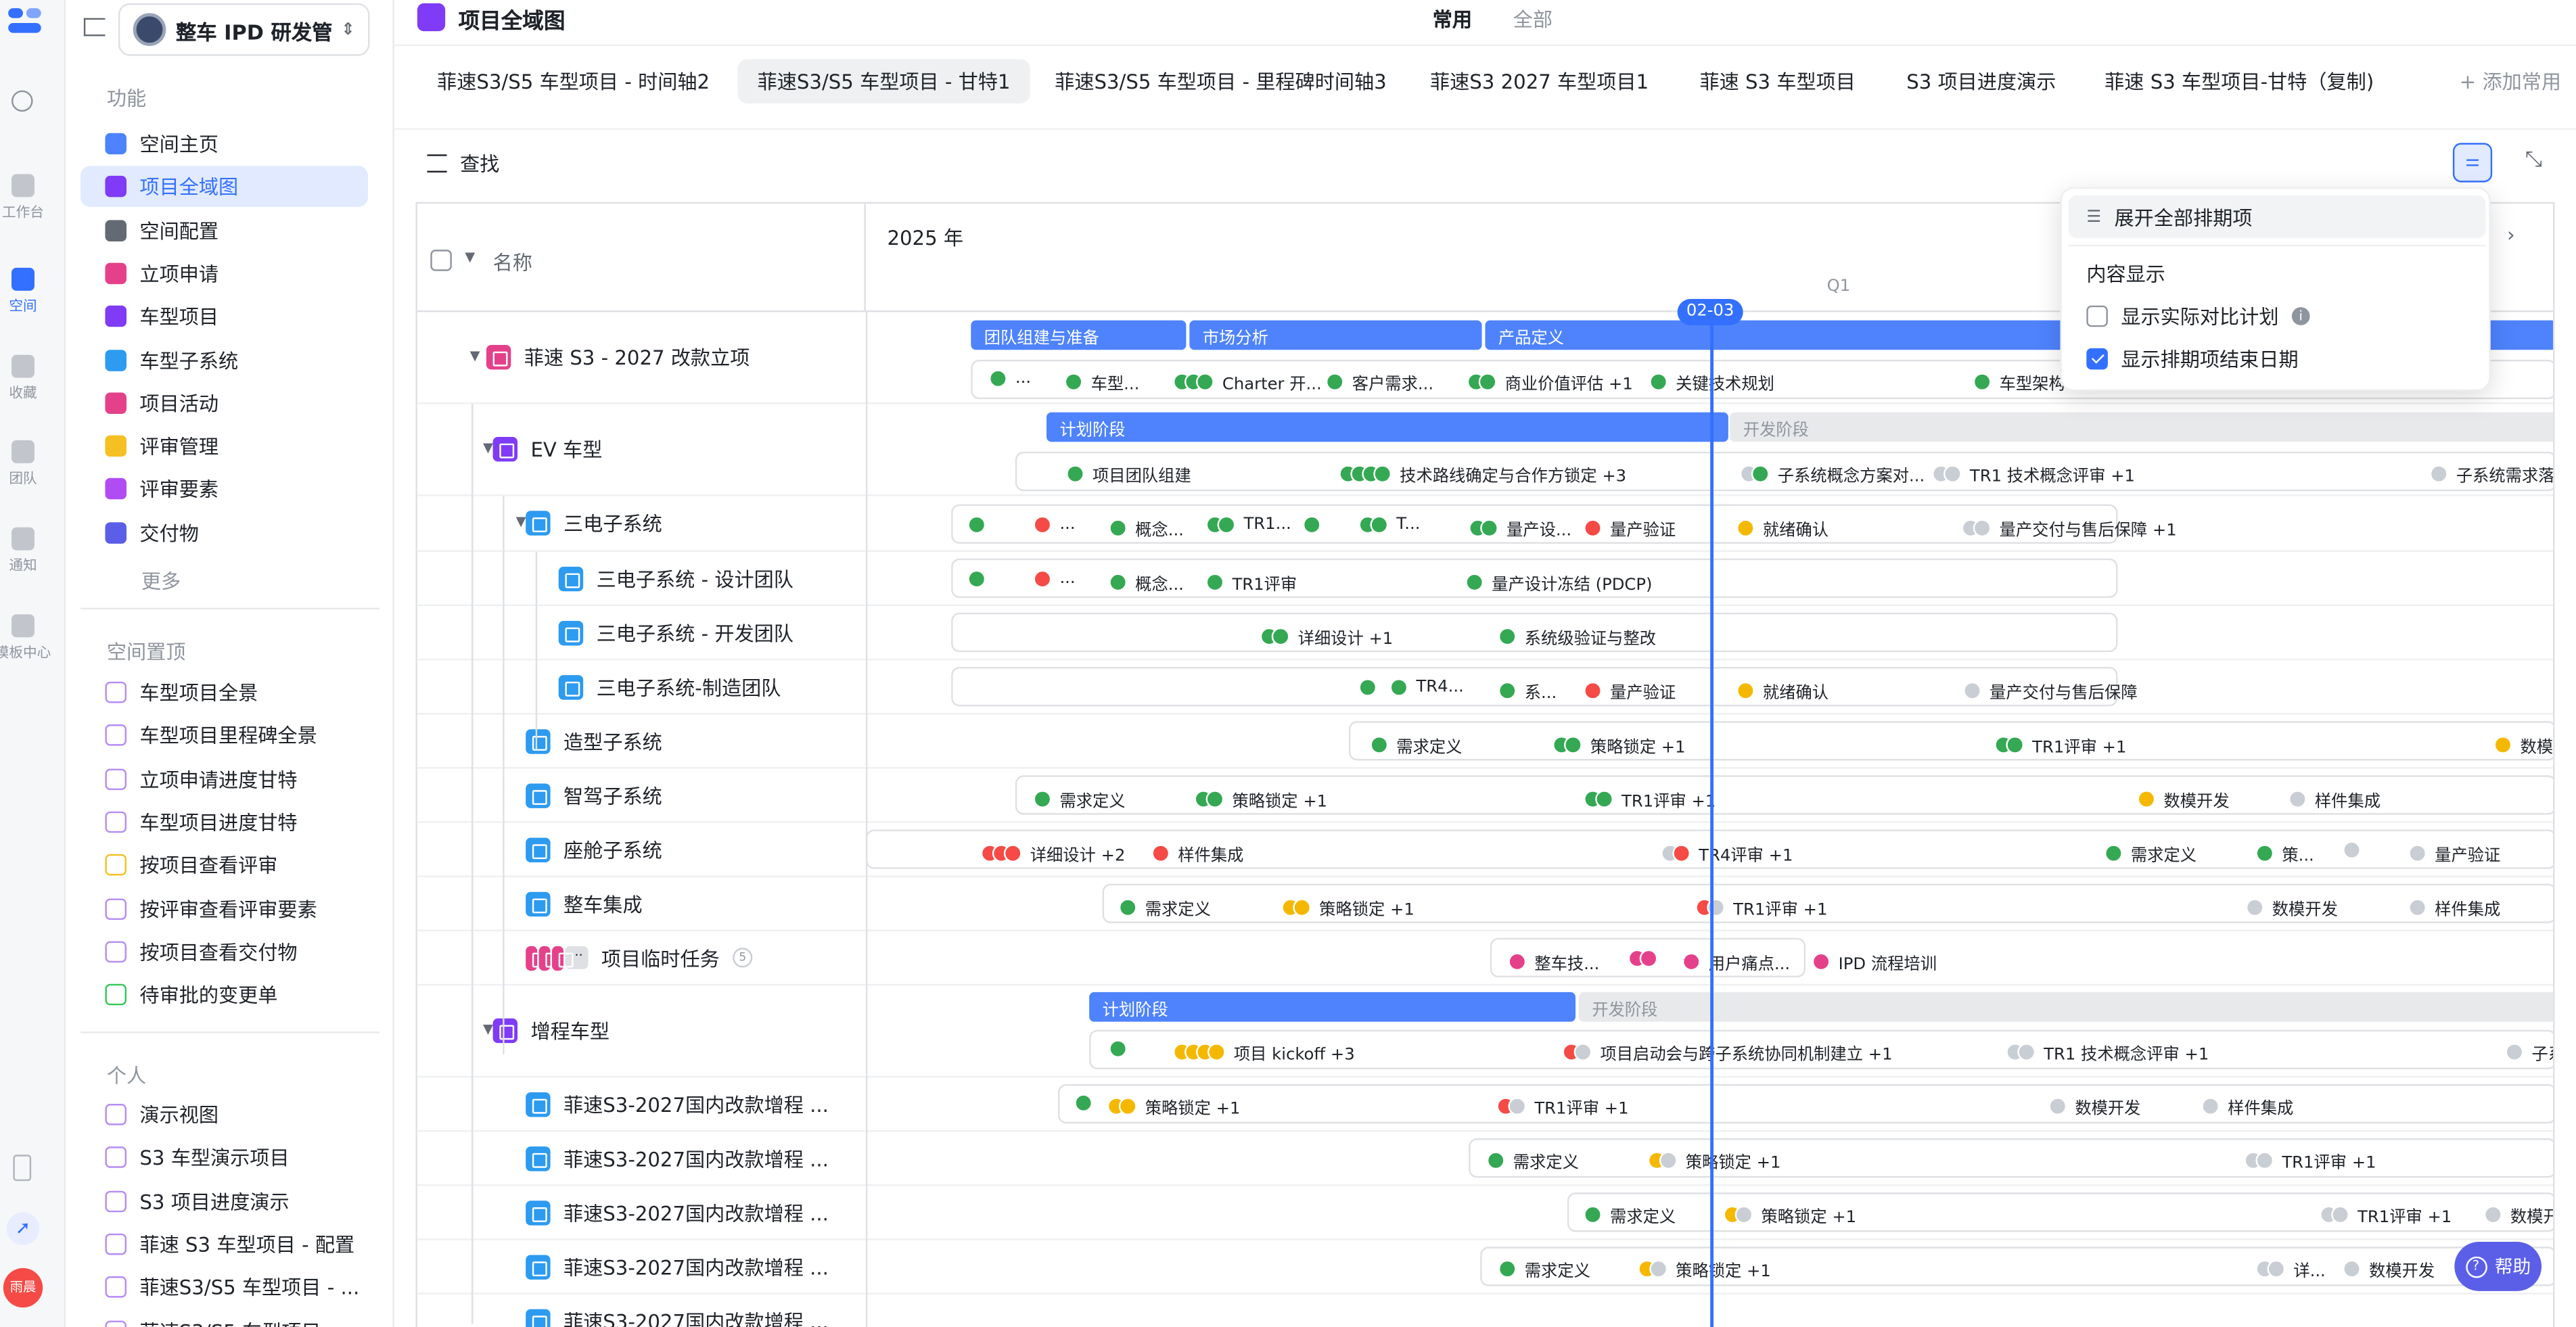  What do you see at coordinates (1778, 81) in the screenshot?
I see `tab-view: 菲速 S3 车型项目` at bounding box center [1778, 81].